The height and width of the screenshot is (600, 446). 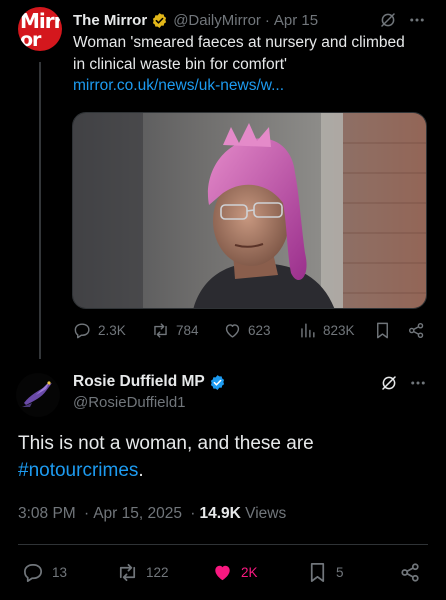 I want to click on tweet-metadata: 3:08 PM · Apr 15, 2025 · 14.9K Views, so click(x=152, y=514).